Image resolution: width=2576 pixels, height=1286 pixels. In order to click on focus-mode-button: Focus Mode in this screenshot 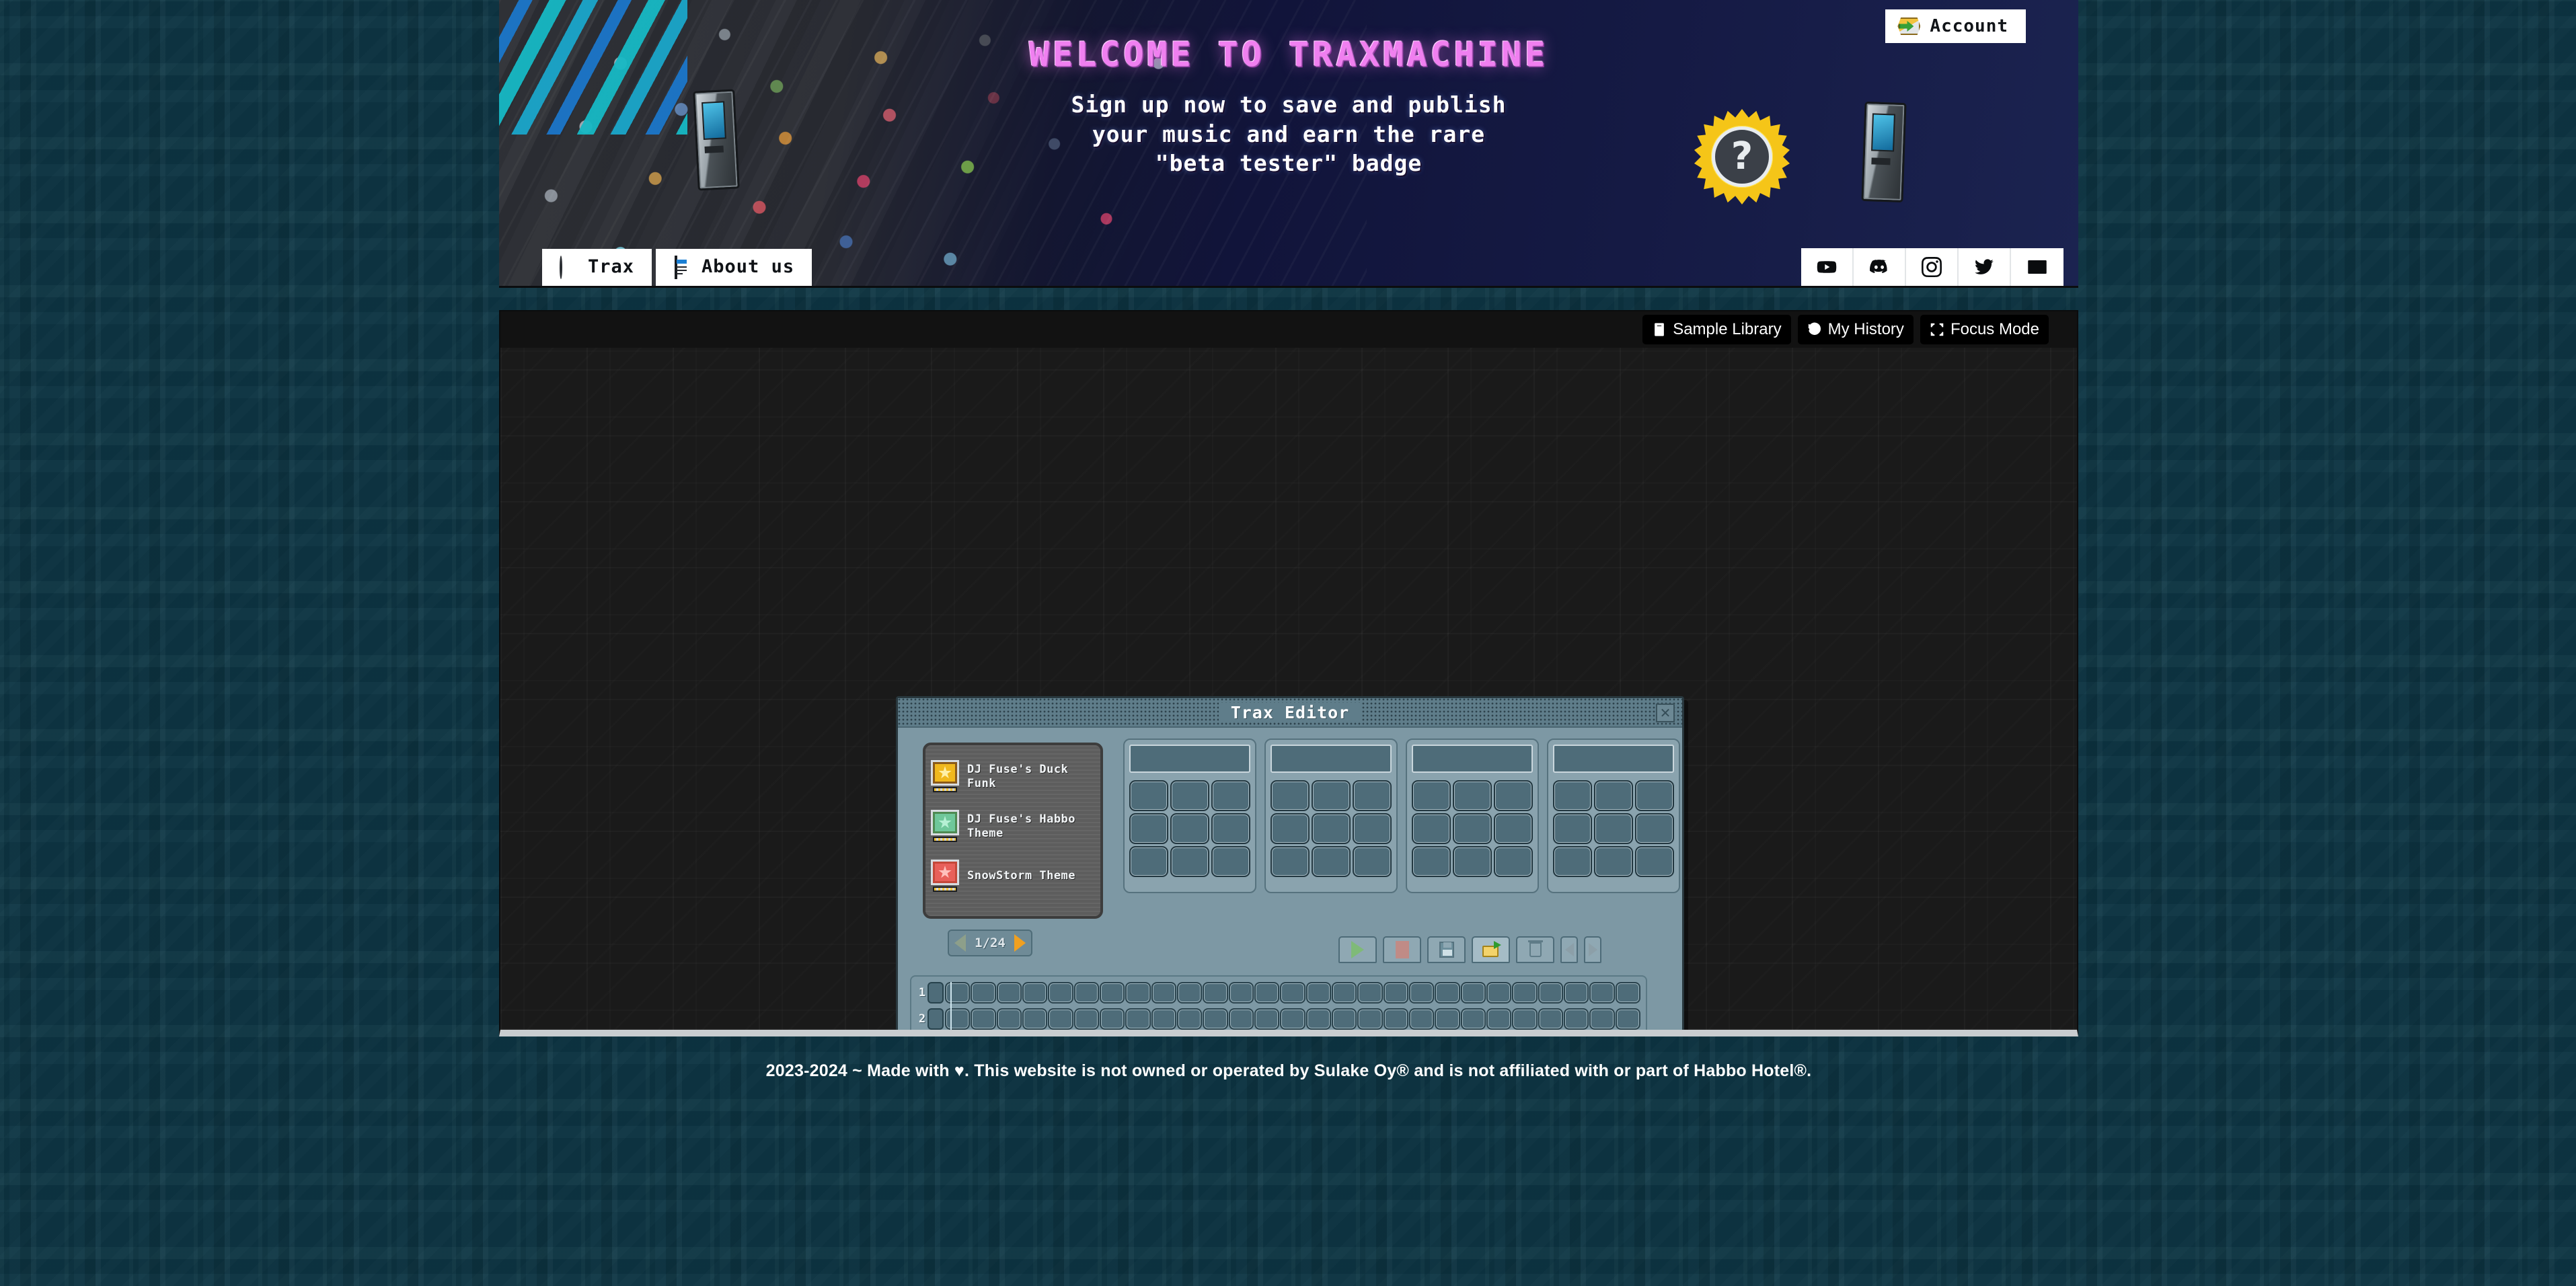, I will do `click(1984, 330)`.